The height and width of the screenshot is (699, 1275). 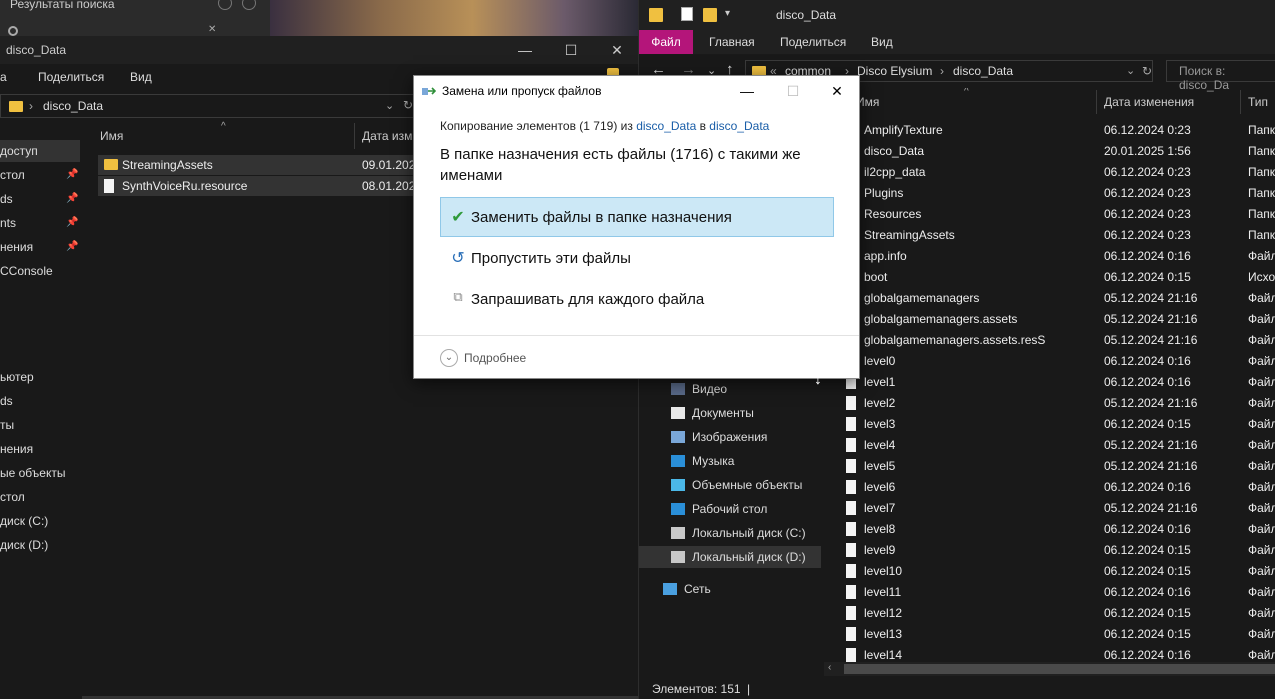 I want to click on sidebar-item: nts 📌, so click(x=40, y=223).